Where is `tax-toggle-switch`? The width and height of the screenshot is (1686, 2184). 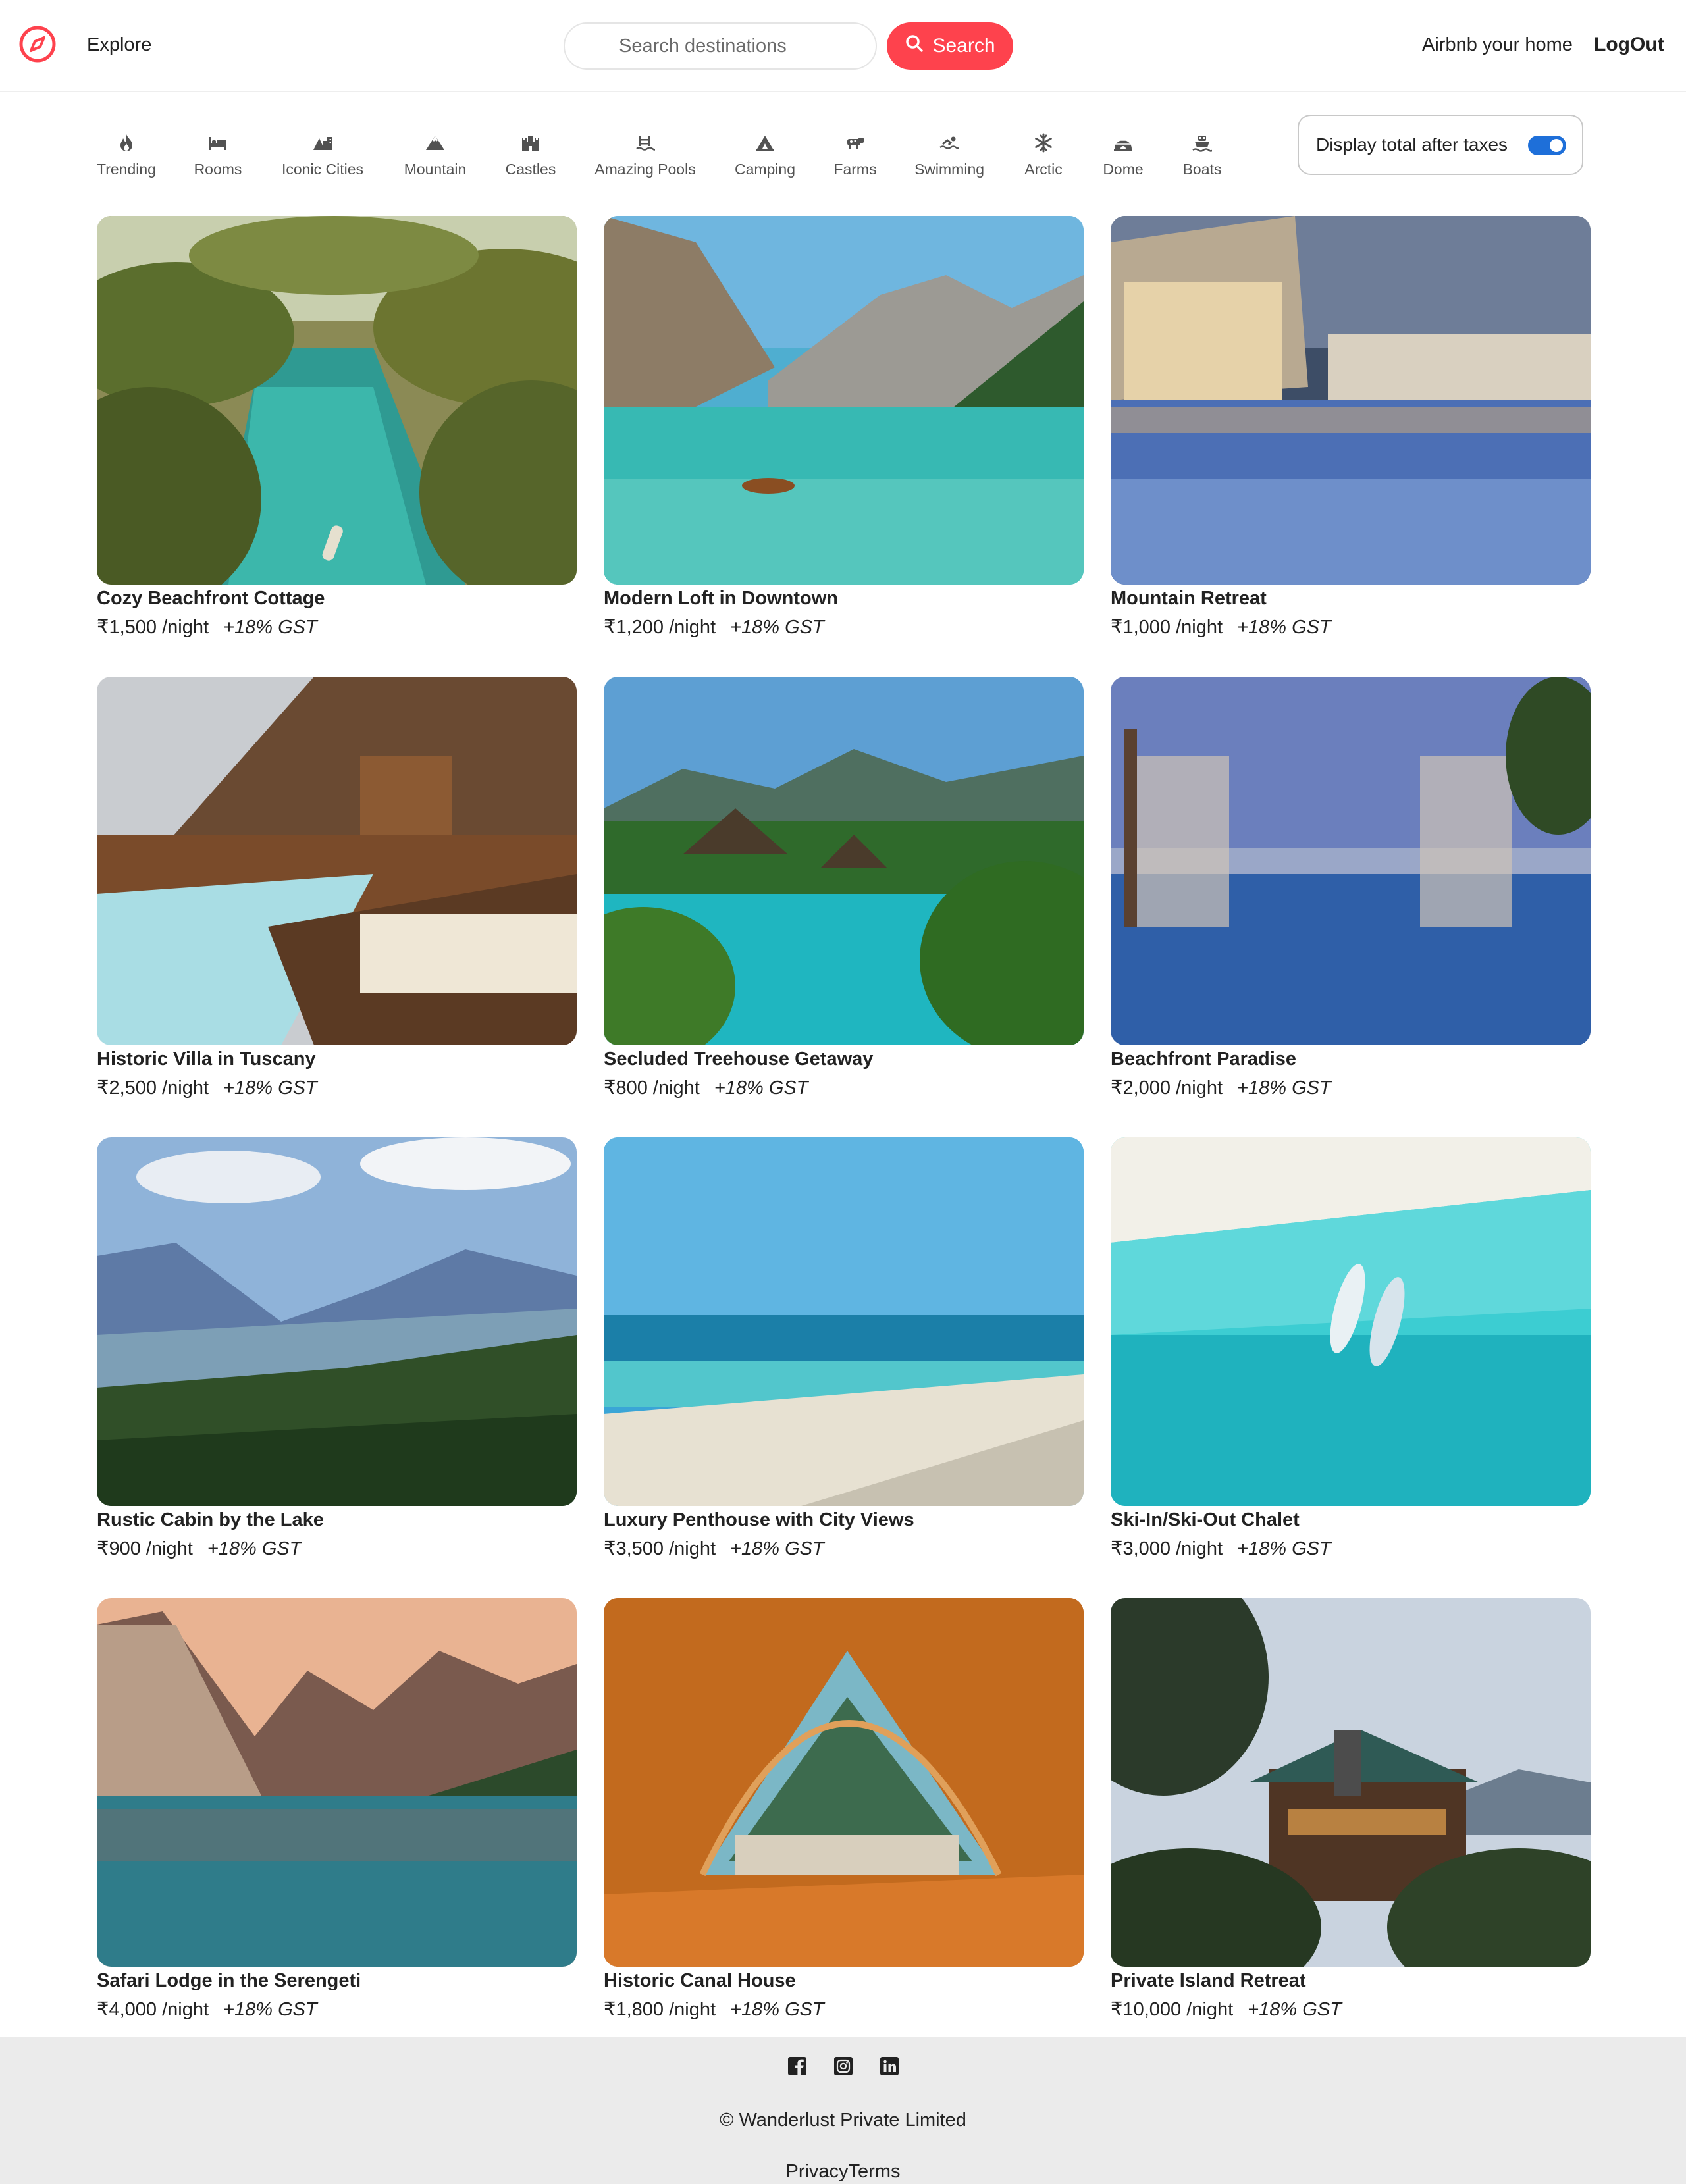 tax-toggle-switch is located at coordinates (1547, 145).